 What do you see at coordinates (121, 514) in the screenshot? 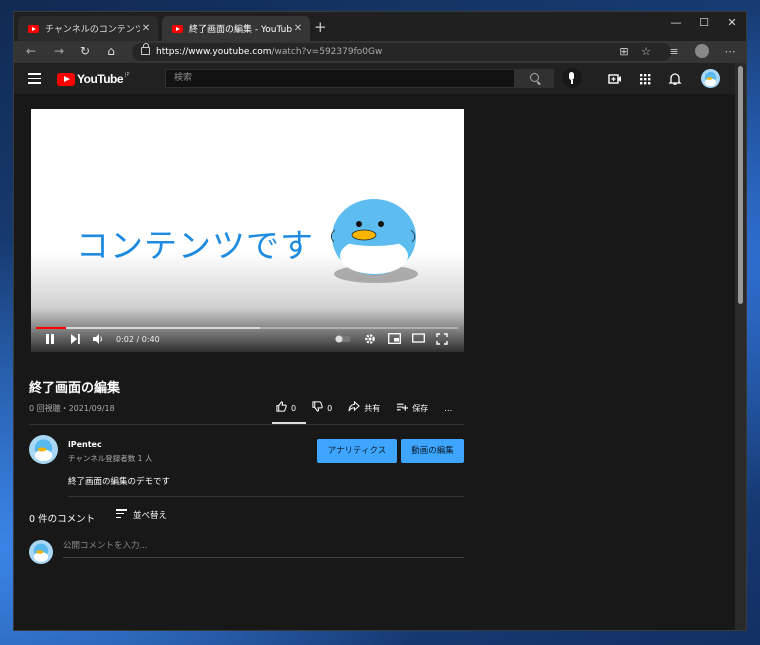
I see `sort-icon` at bounding box center [121, 514].